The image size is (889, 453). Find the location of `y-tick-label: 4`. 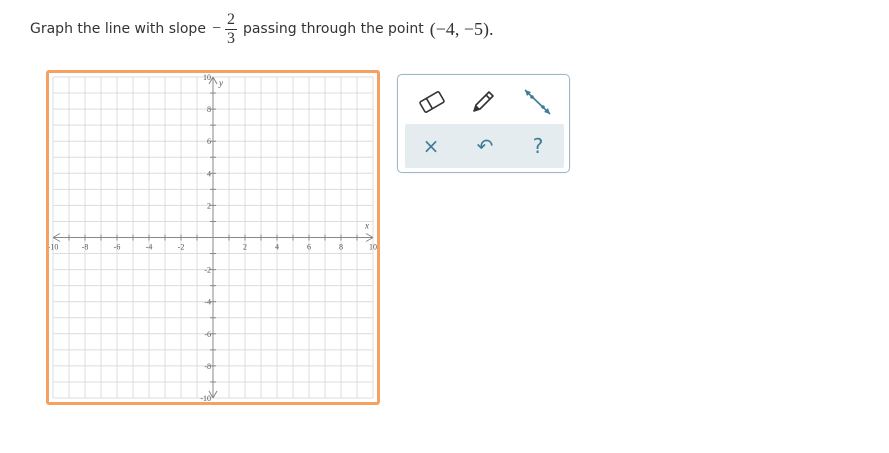

y-tick-label: 4 is located at coordinates (209, 173).